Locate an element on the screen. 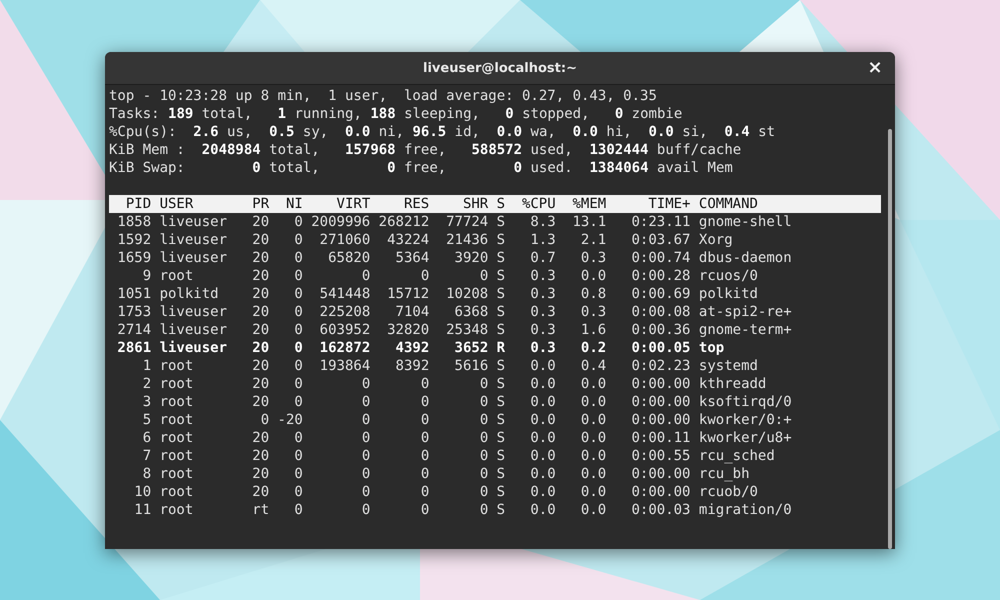  window-title: liveuser@localhost:~ is located at coordinates (500, 68).